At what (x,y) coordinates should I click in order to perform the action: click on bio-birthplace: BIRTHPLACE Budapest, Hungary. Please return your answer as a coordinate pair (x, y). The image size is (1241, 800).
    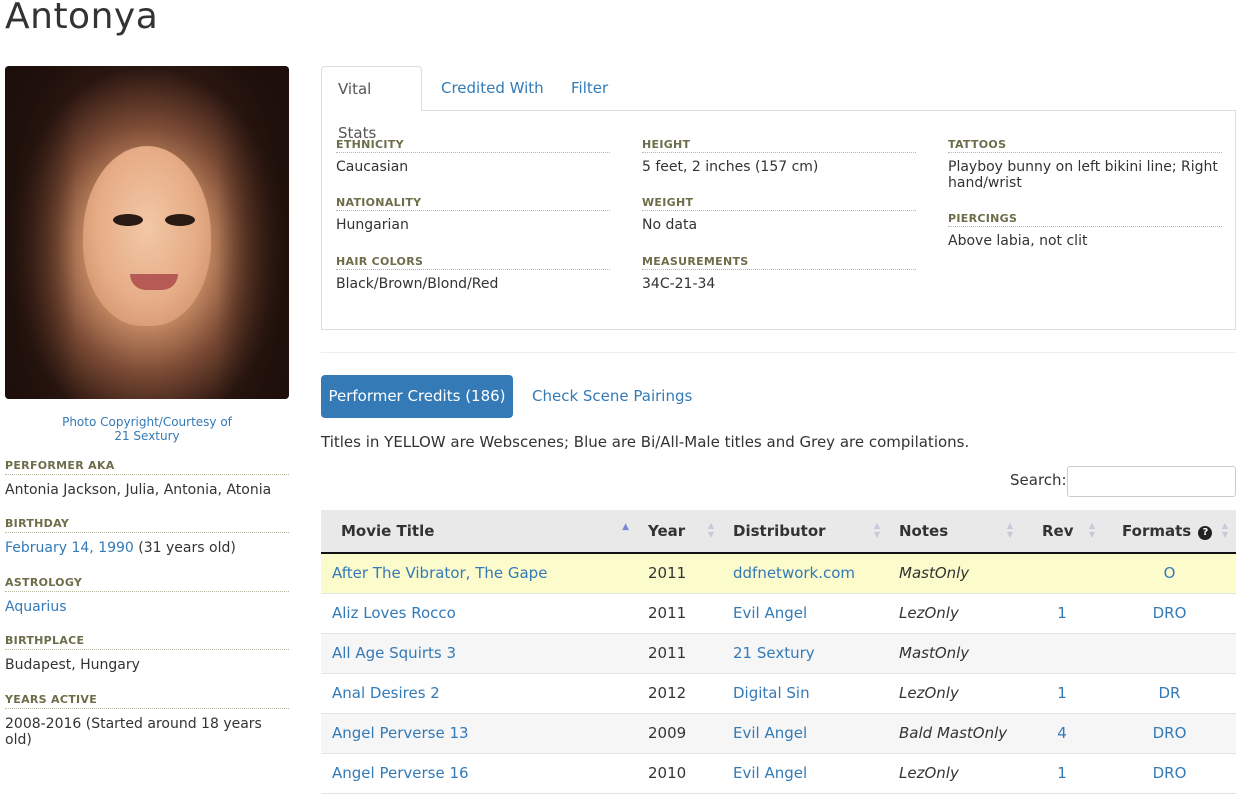
    Looking at the image, I should click on (147, 653).